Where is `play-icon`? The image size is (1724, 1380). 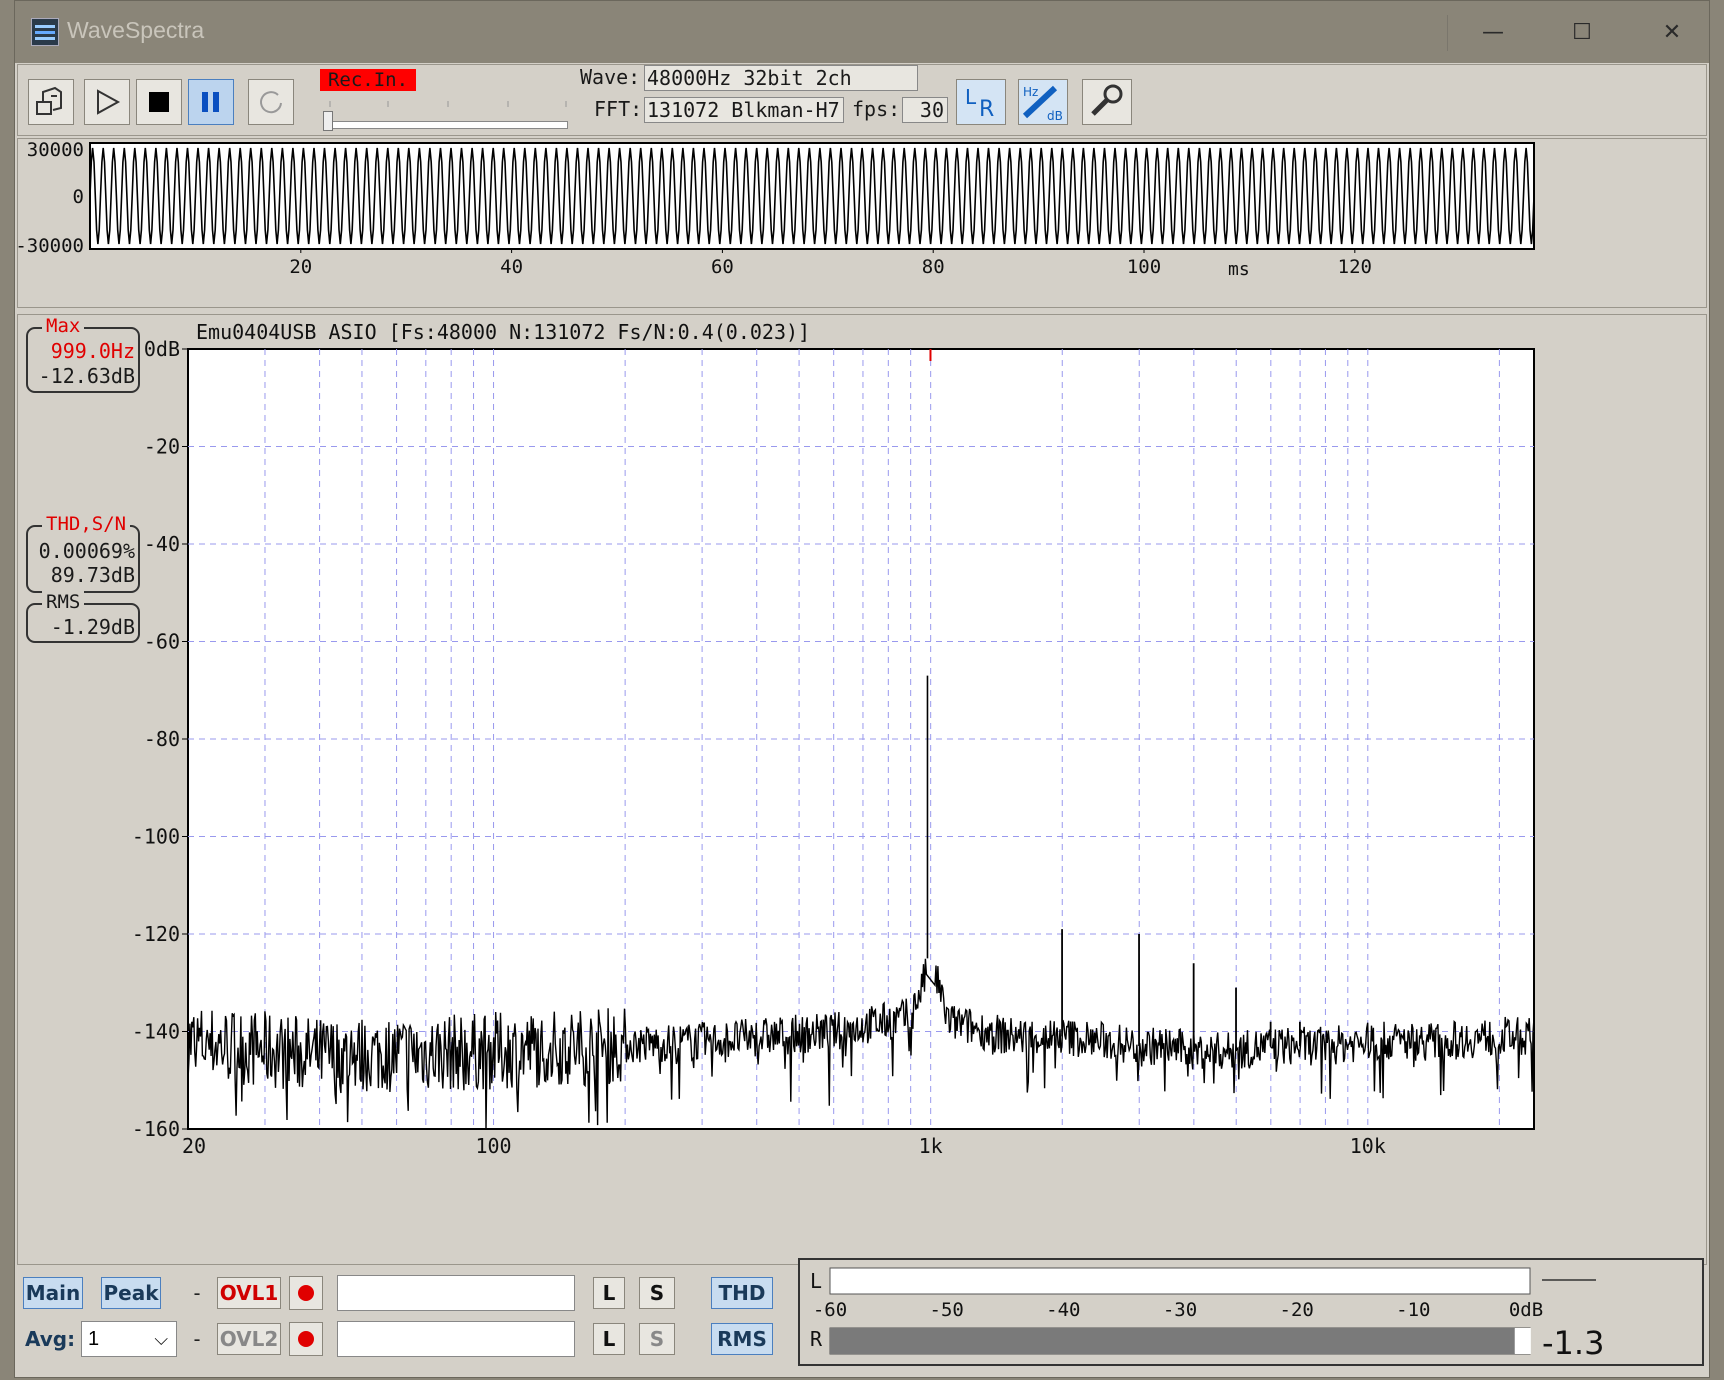 play-icon is located at coordinates (109, 102).